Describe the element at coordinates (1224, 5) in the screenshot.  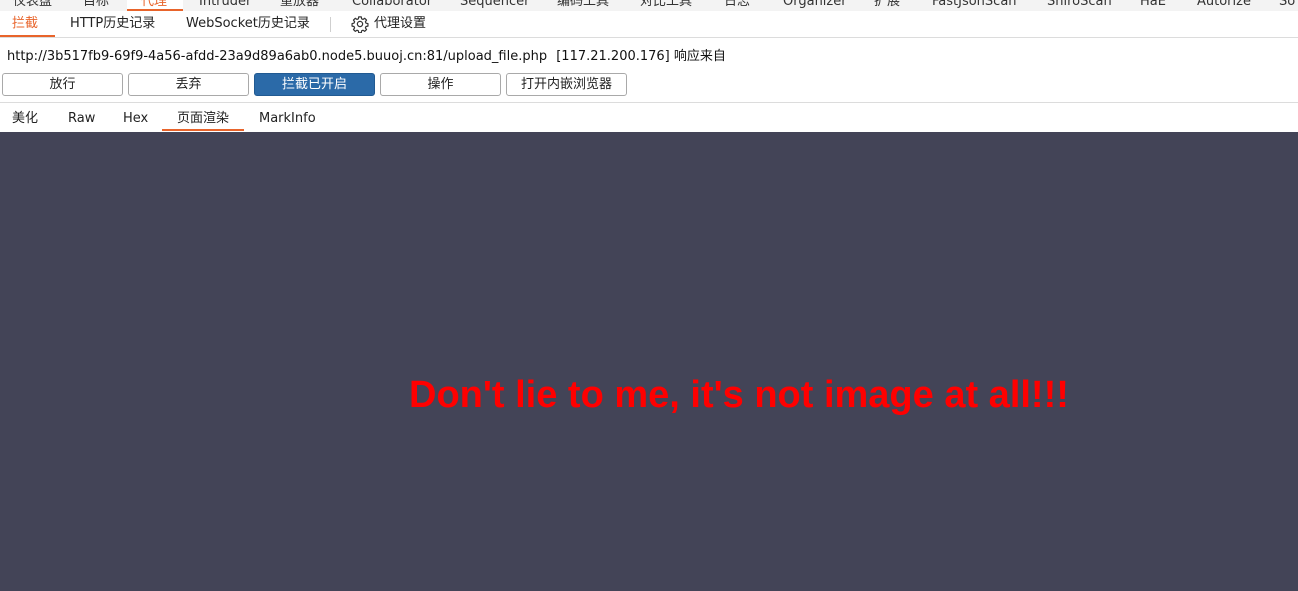
I see `tool-tab-autorize: Autorize` at that location.